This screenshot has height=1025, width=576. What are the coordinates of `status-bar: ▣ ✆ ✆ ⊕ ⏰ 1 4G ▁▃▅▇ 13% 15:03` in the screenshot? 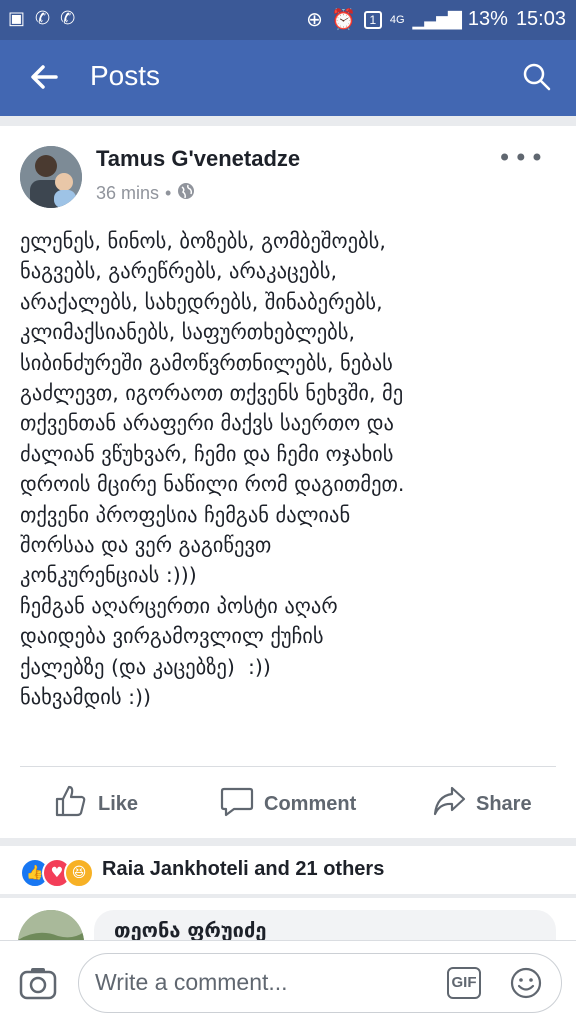 It's located at (288, 20).